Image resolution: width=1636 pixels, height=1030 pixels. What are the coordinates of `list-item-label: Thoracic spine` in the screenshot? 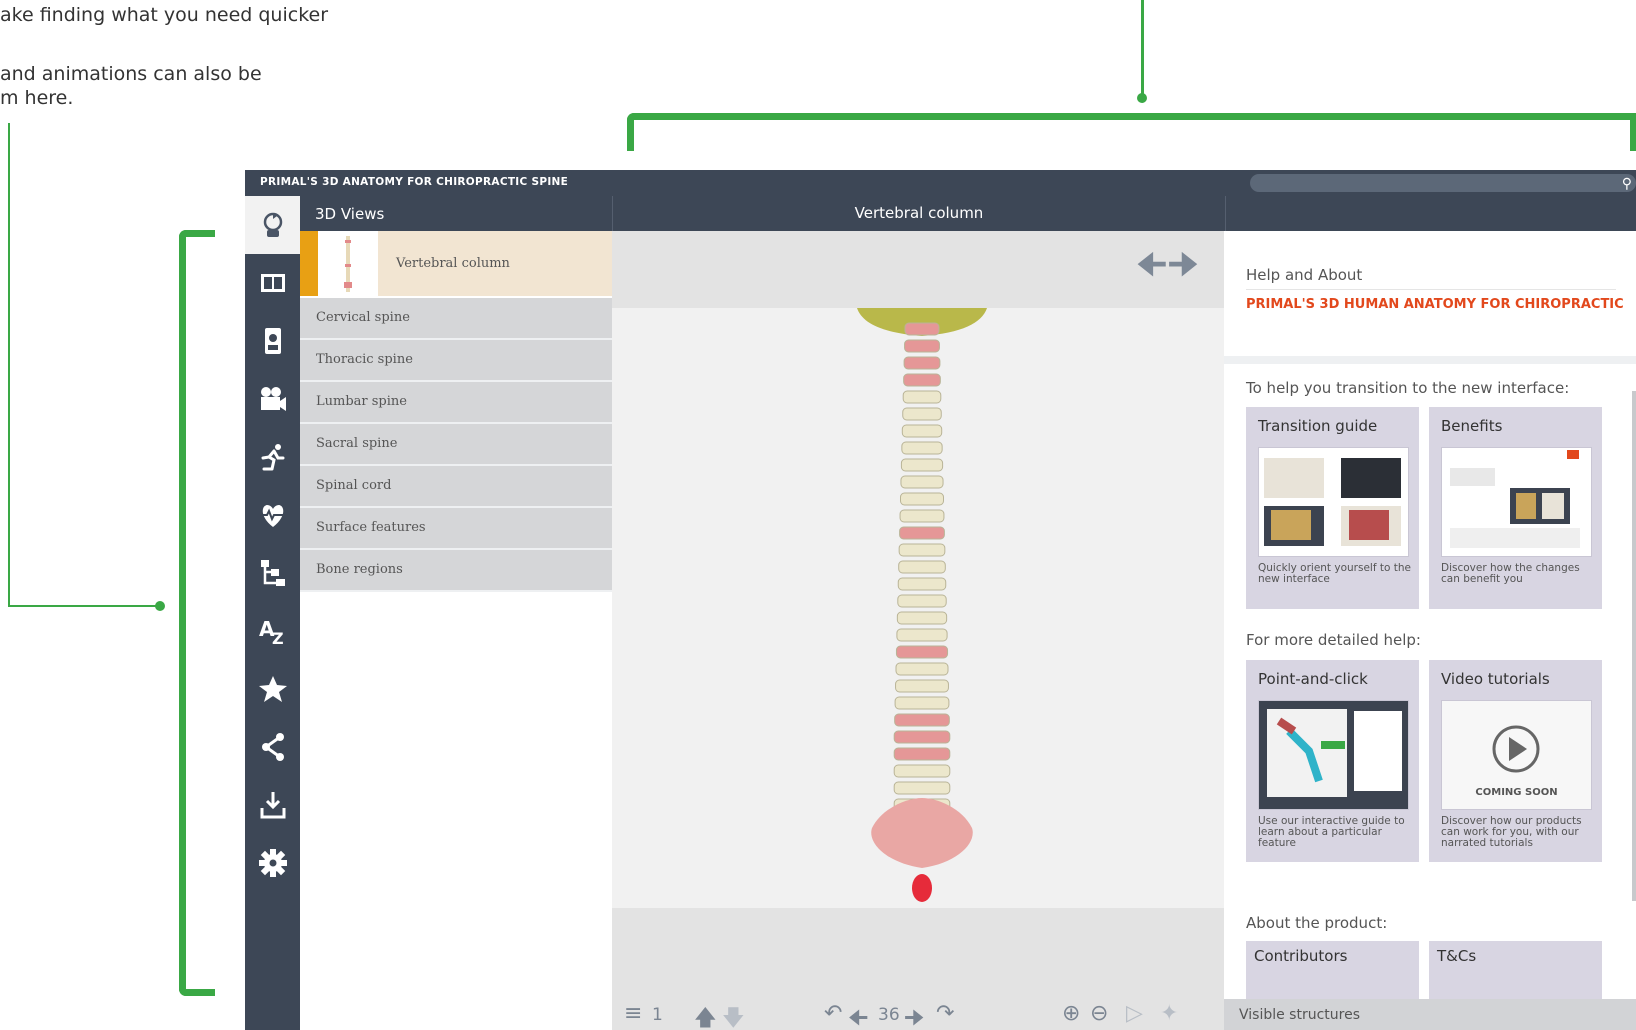 It's located at (364, 359).